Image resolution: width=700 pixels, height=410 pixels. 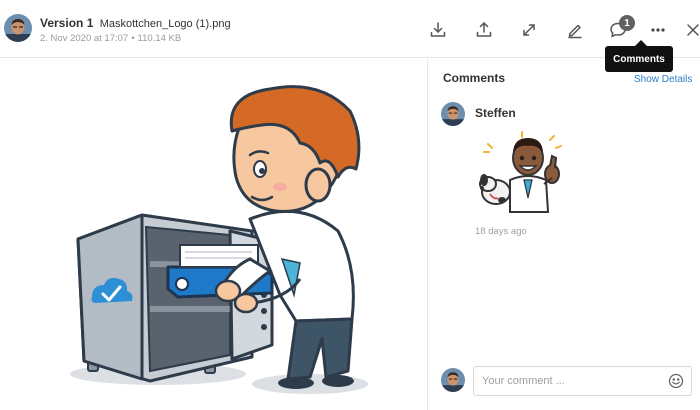 I want to click on edit-icon, so click(x=575, y=31).